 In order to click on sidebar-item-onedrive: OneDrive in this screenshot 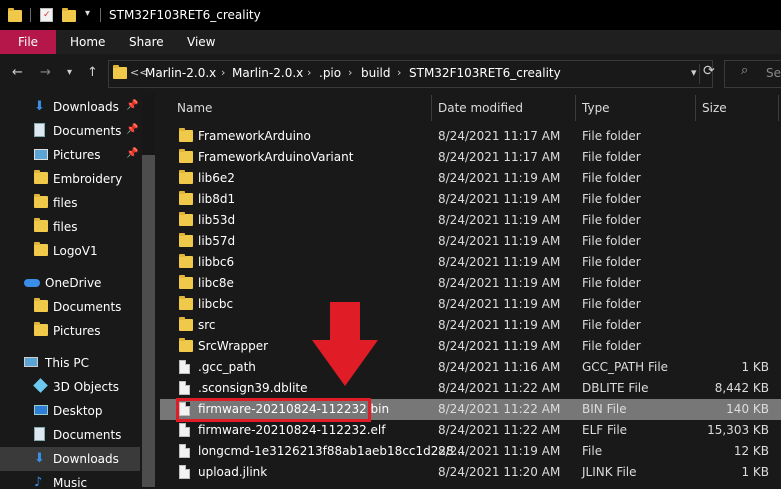, I will do `click(70, 283)`.